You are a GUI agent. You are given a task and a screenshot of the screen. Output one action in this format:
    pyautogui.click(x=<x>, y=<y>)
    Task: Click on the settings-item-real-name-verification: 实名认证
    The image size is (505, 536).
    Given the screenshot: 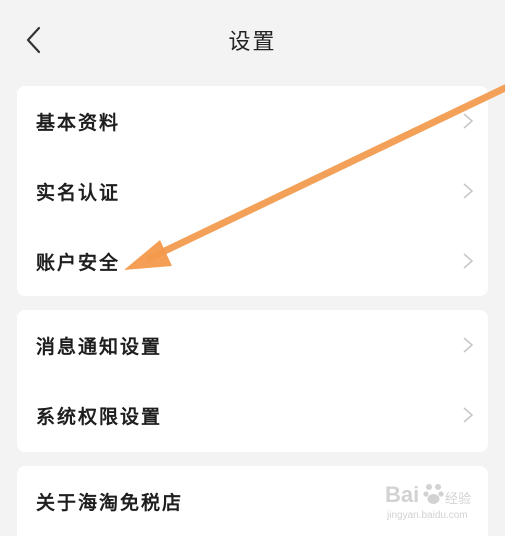 What is the action you would take?
    pyautogui.click(x=252, y=191)
    